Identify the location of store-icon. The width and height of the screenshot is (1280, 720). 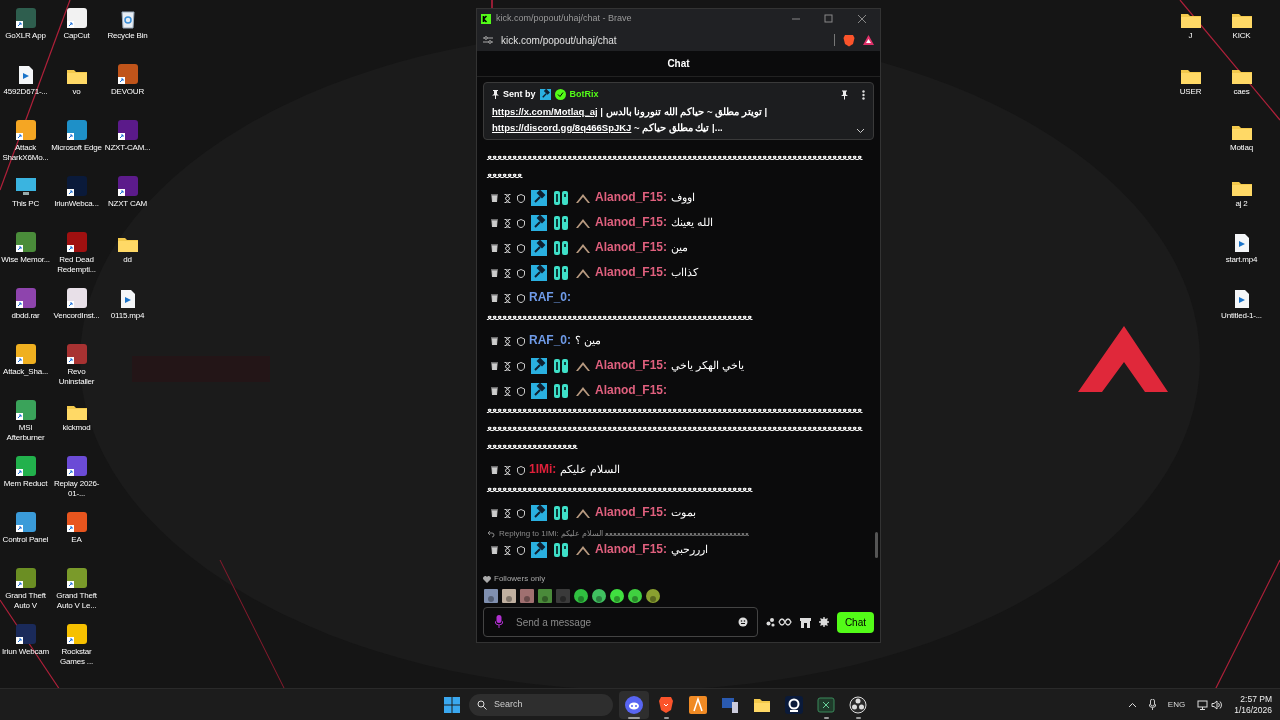
(805, 622).